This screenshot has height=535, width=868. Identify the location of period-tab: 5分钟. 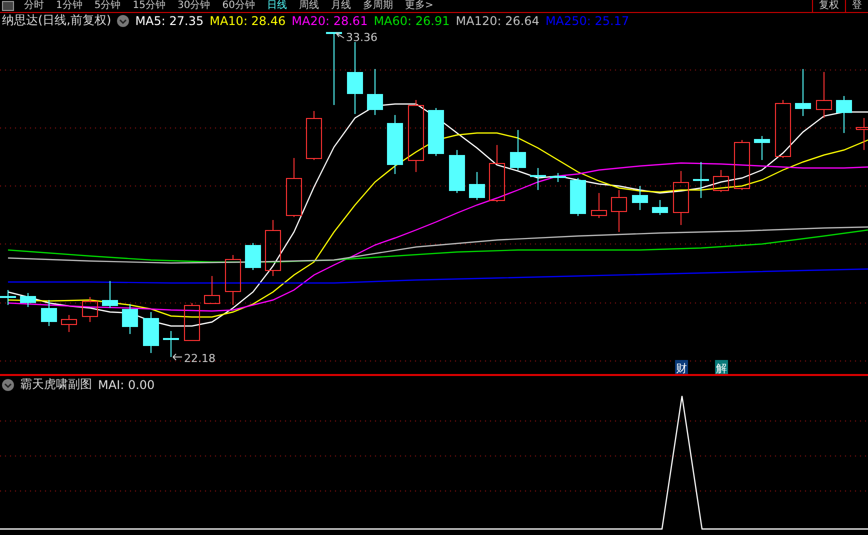
(107, 6).